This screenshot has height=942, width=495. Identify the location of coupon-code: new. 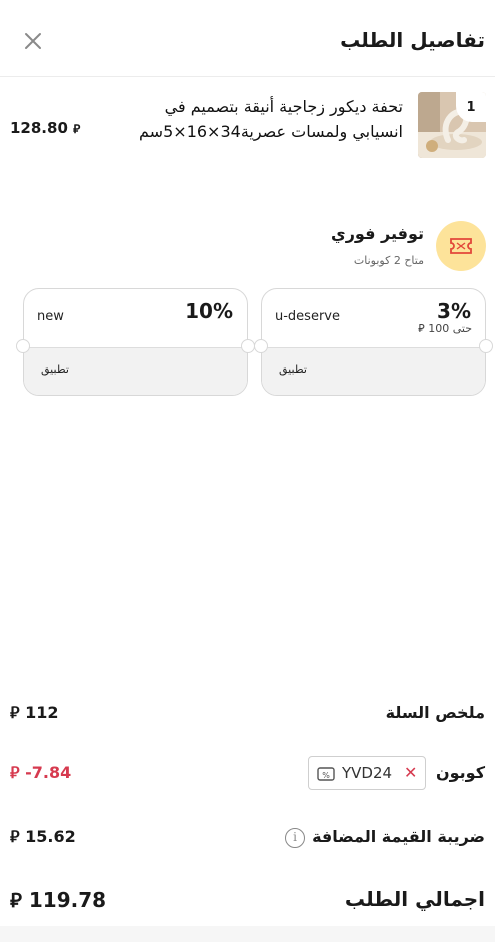
(50, 316).